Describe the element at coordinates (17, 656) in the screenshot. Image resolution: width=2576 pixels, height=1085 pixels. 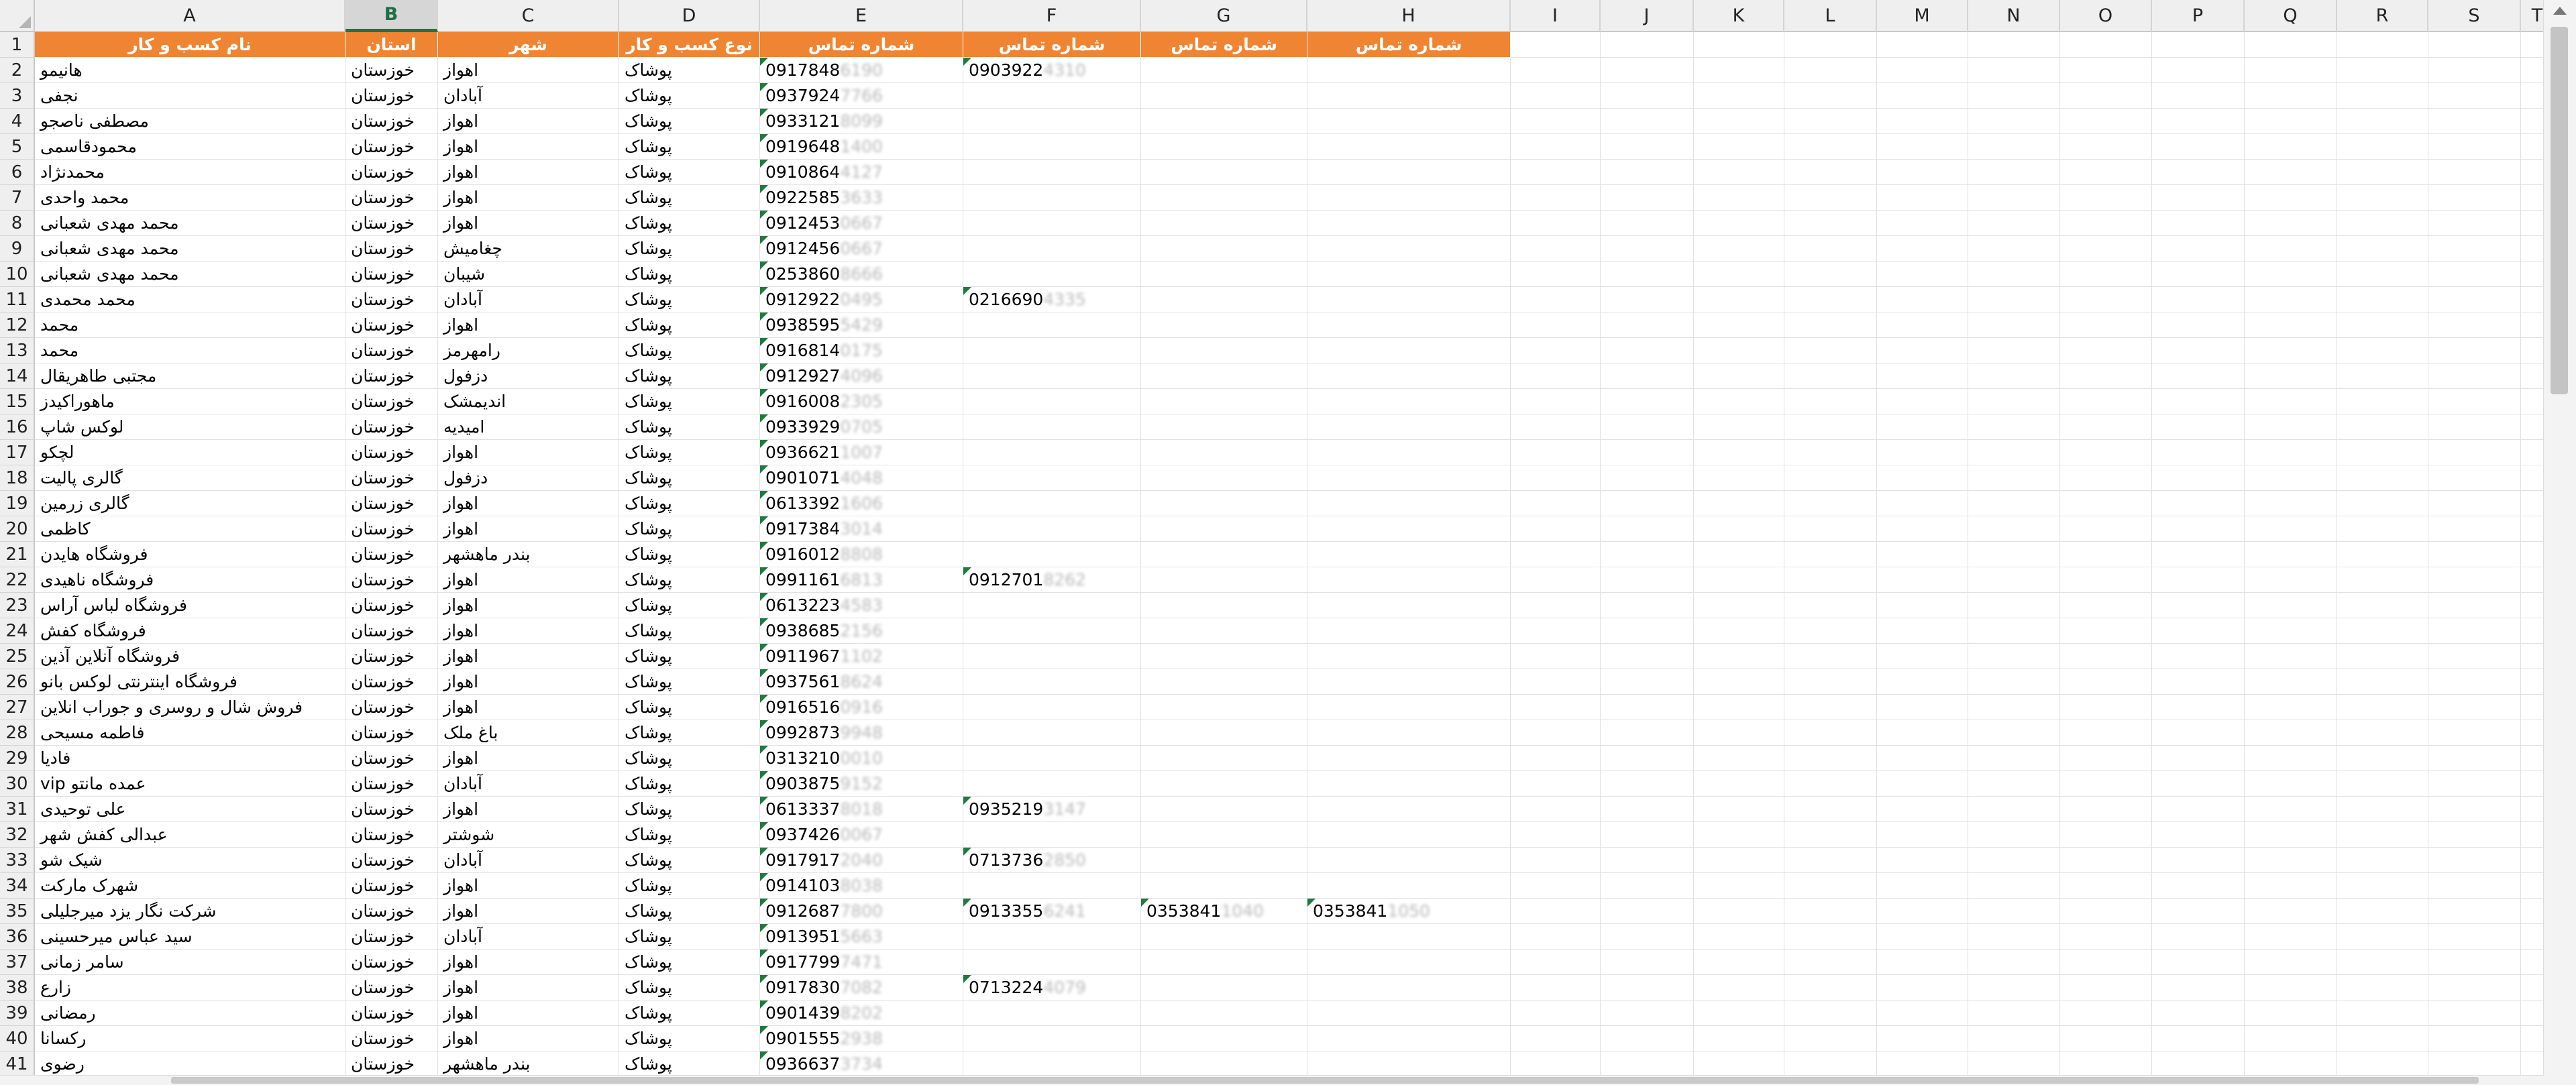
I see `row-header: 25` at that location.